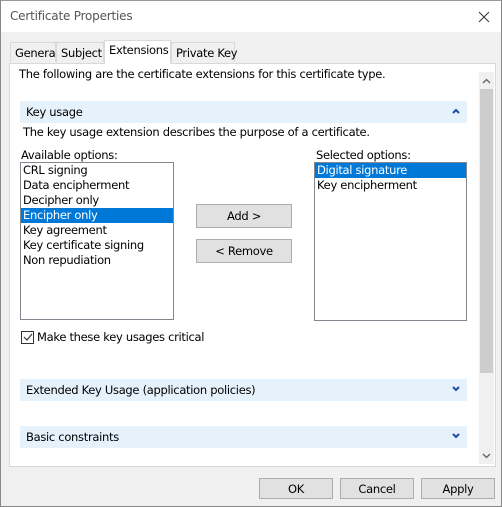 The image size is (502, 507). I want to click on available-options-label: Available options:, so click(69, 155).